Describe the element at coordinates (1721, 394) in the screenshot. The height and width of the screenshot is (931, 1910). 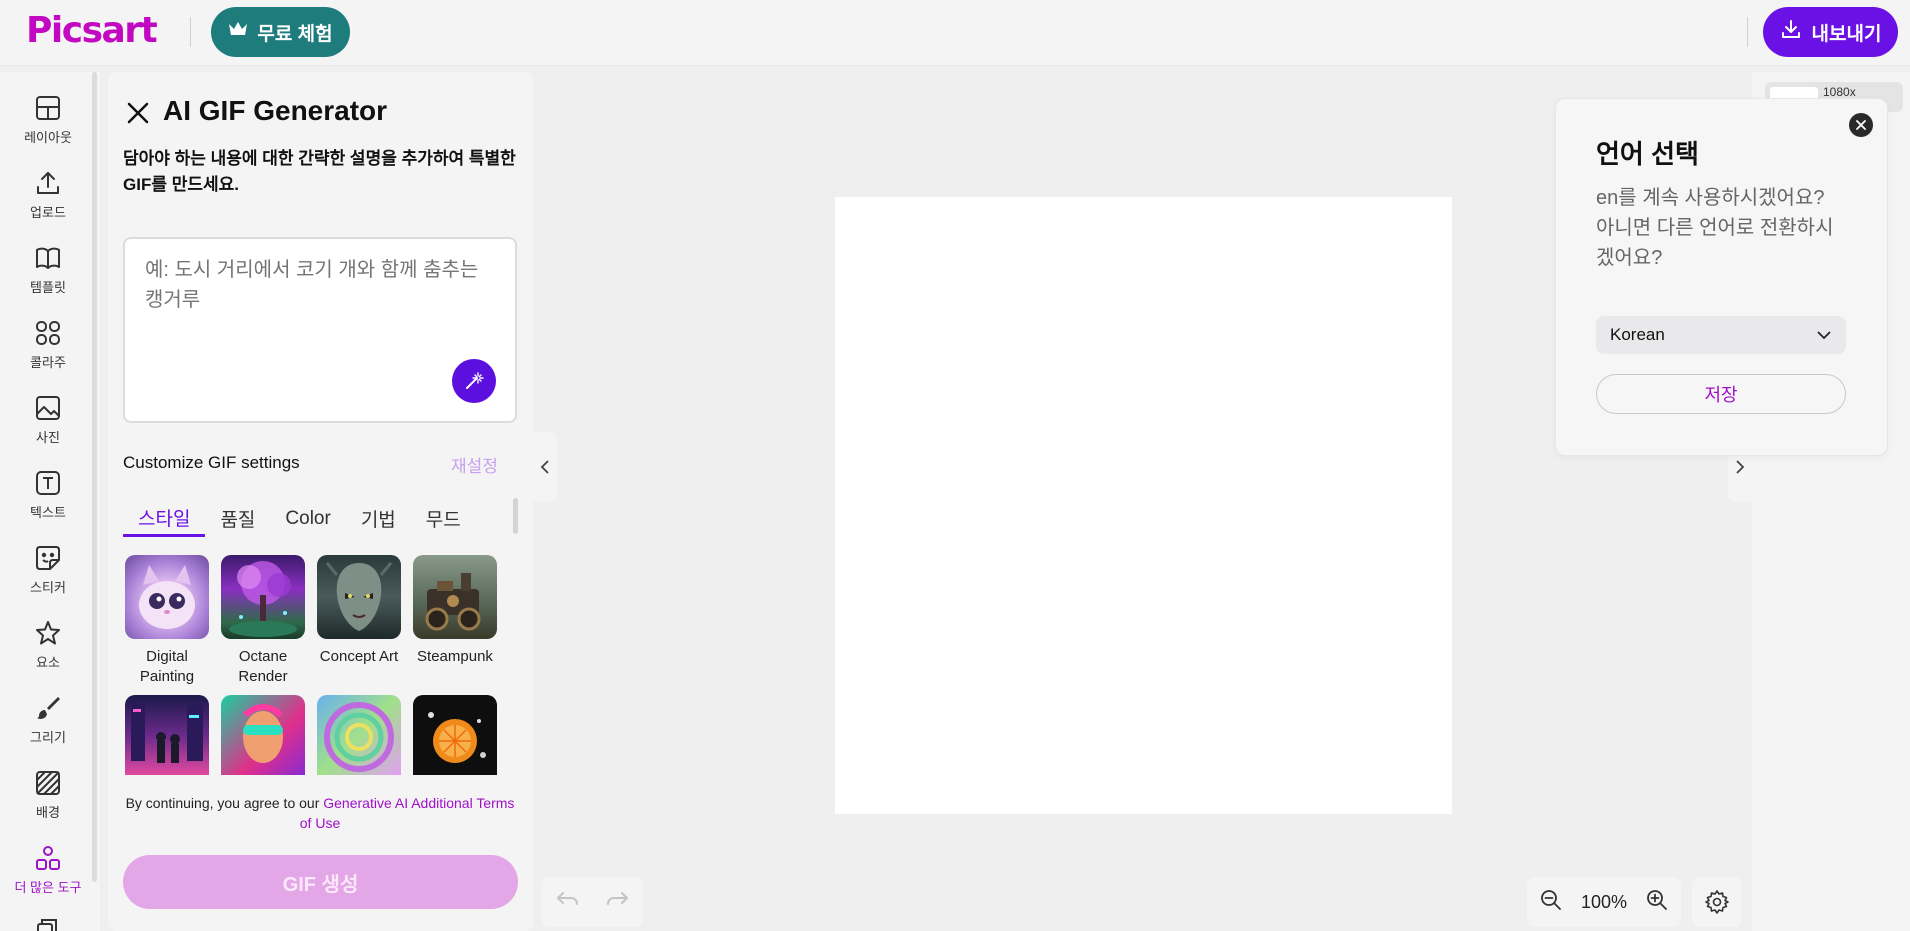
I see `save-language-button: 저장` at that location.